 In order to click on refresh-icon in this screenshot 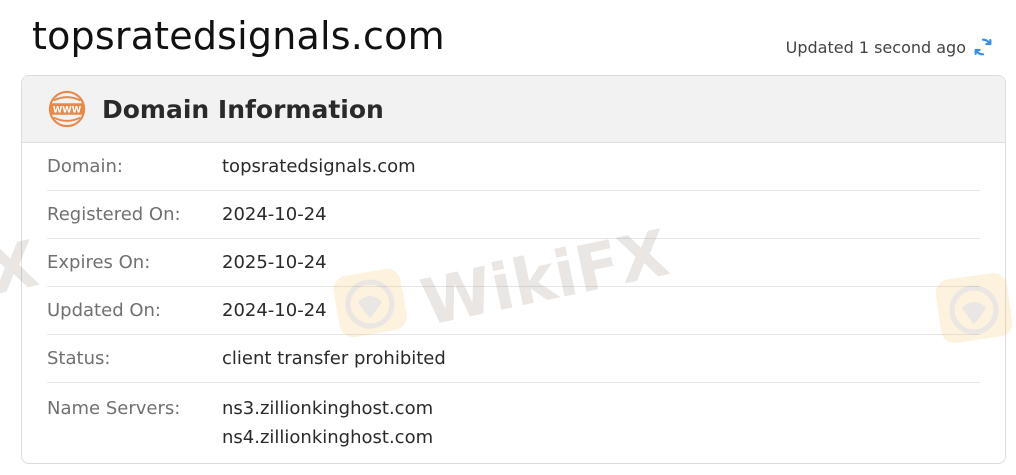, I will do `click(983, 47)`.